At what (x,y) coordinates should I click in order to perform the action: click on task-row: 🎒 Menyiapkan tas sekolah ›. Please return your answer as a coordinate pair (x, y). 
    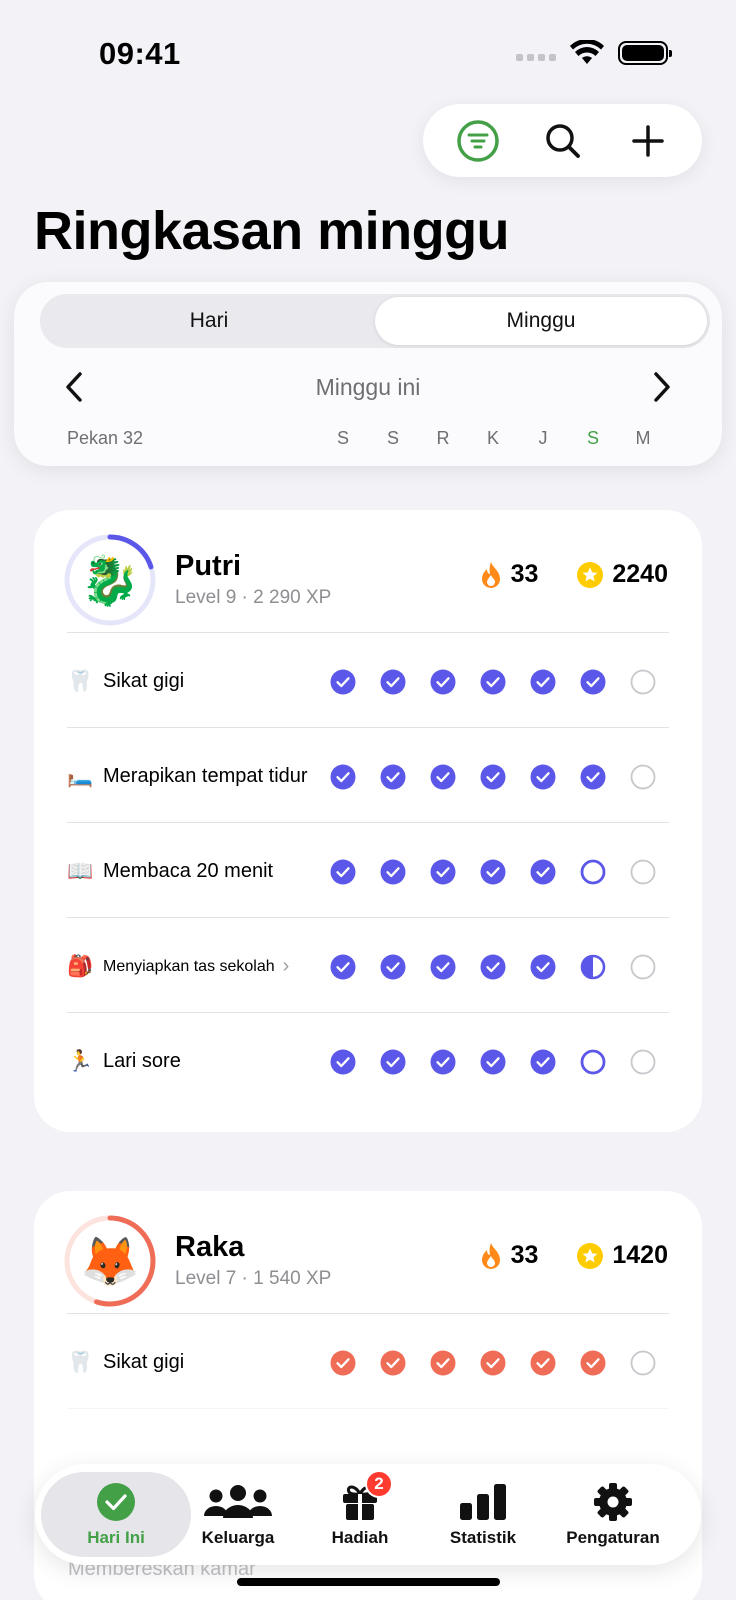
    Looking at the image, I should click on (368, 965).